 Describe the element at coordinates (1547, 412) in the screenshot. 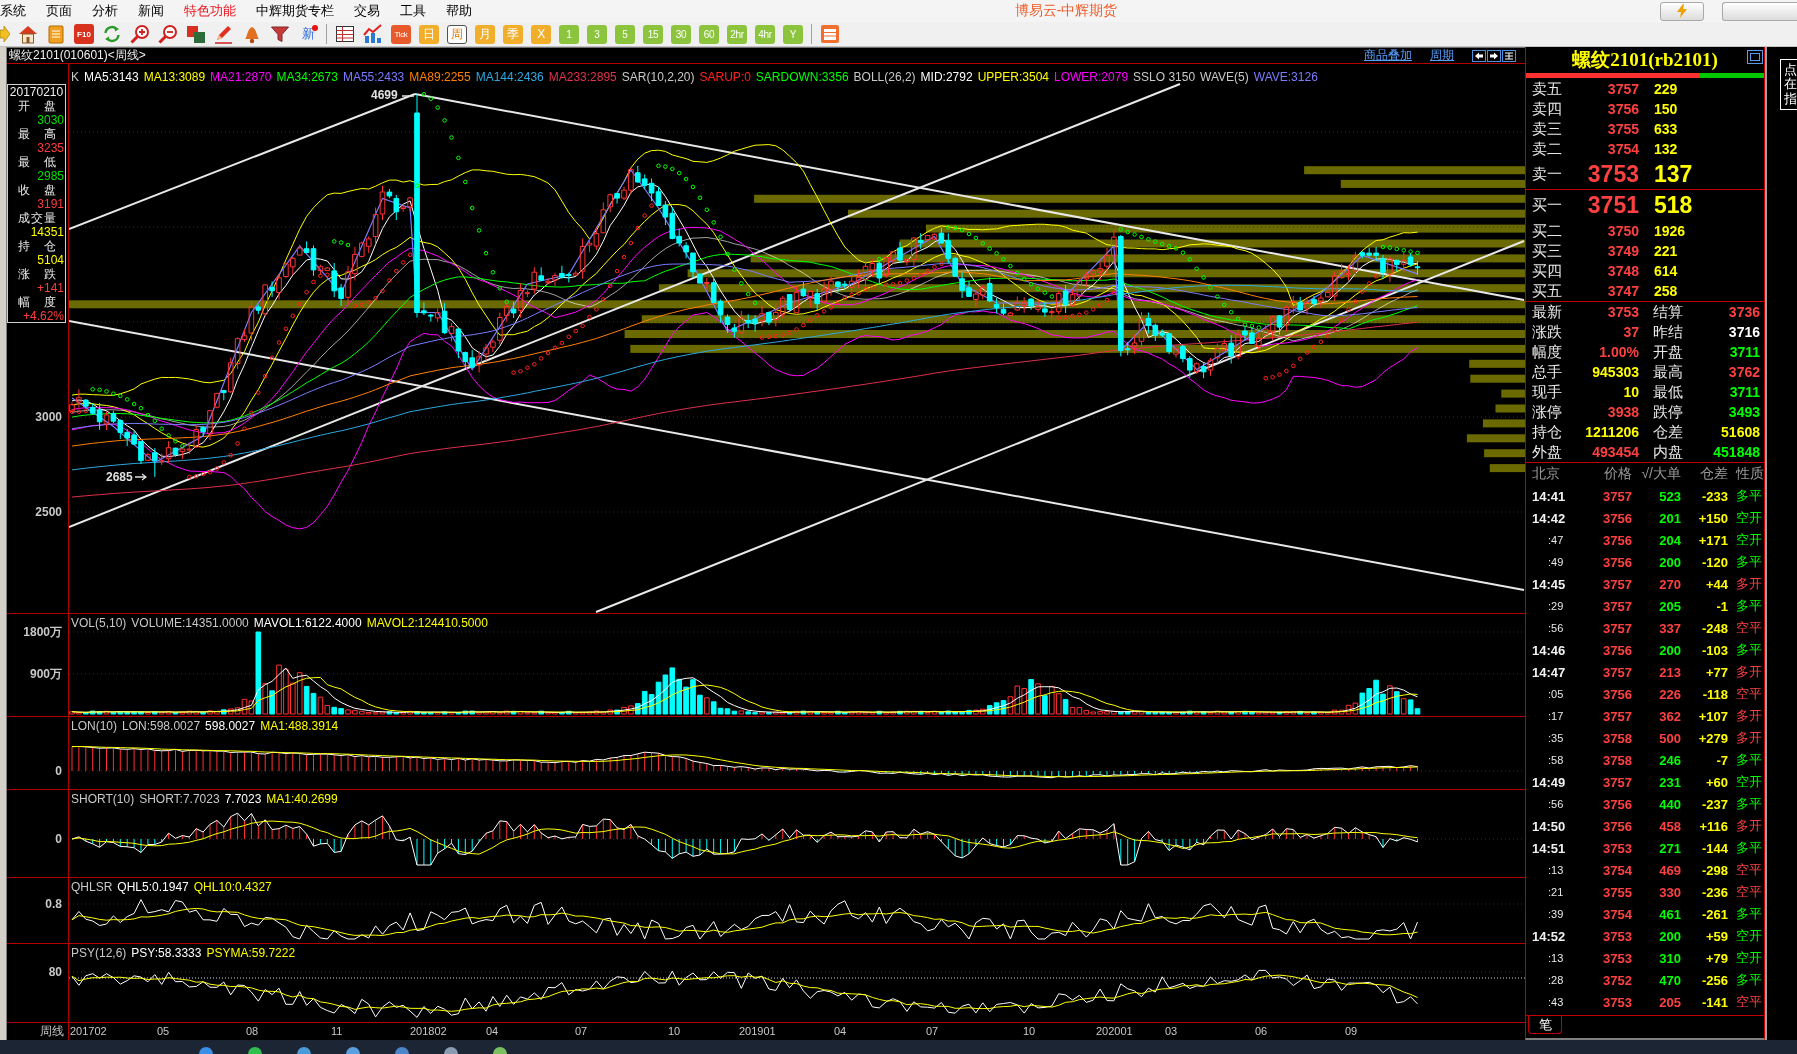

I see `quote-stat-label: 涨停` at that location.